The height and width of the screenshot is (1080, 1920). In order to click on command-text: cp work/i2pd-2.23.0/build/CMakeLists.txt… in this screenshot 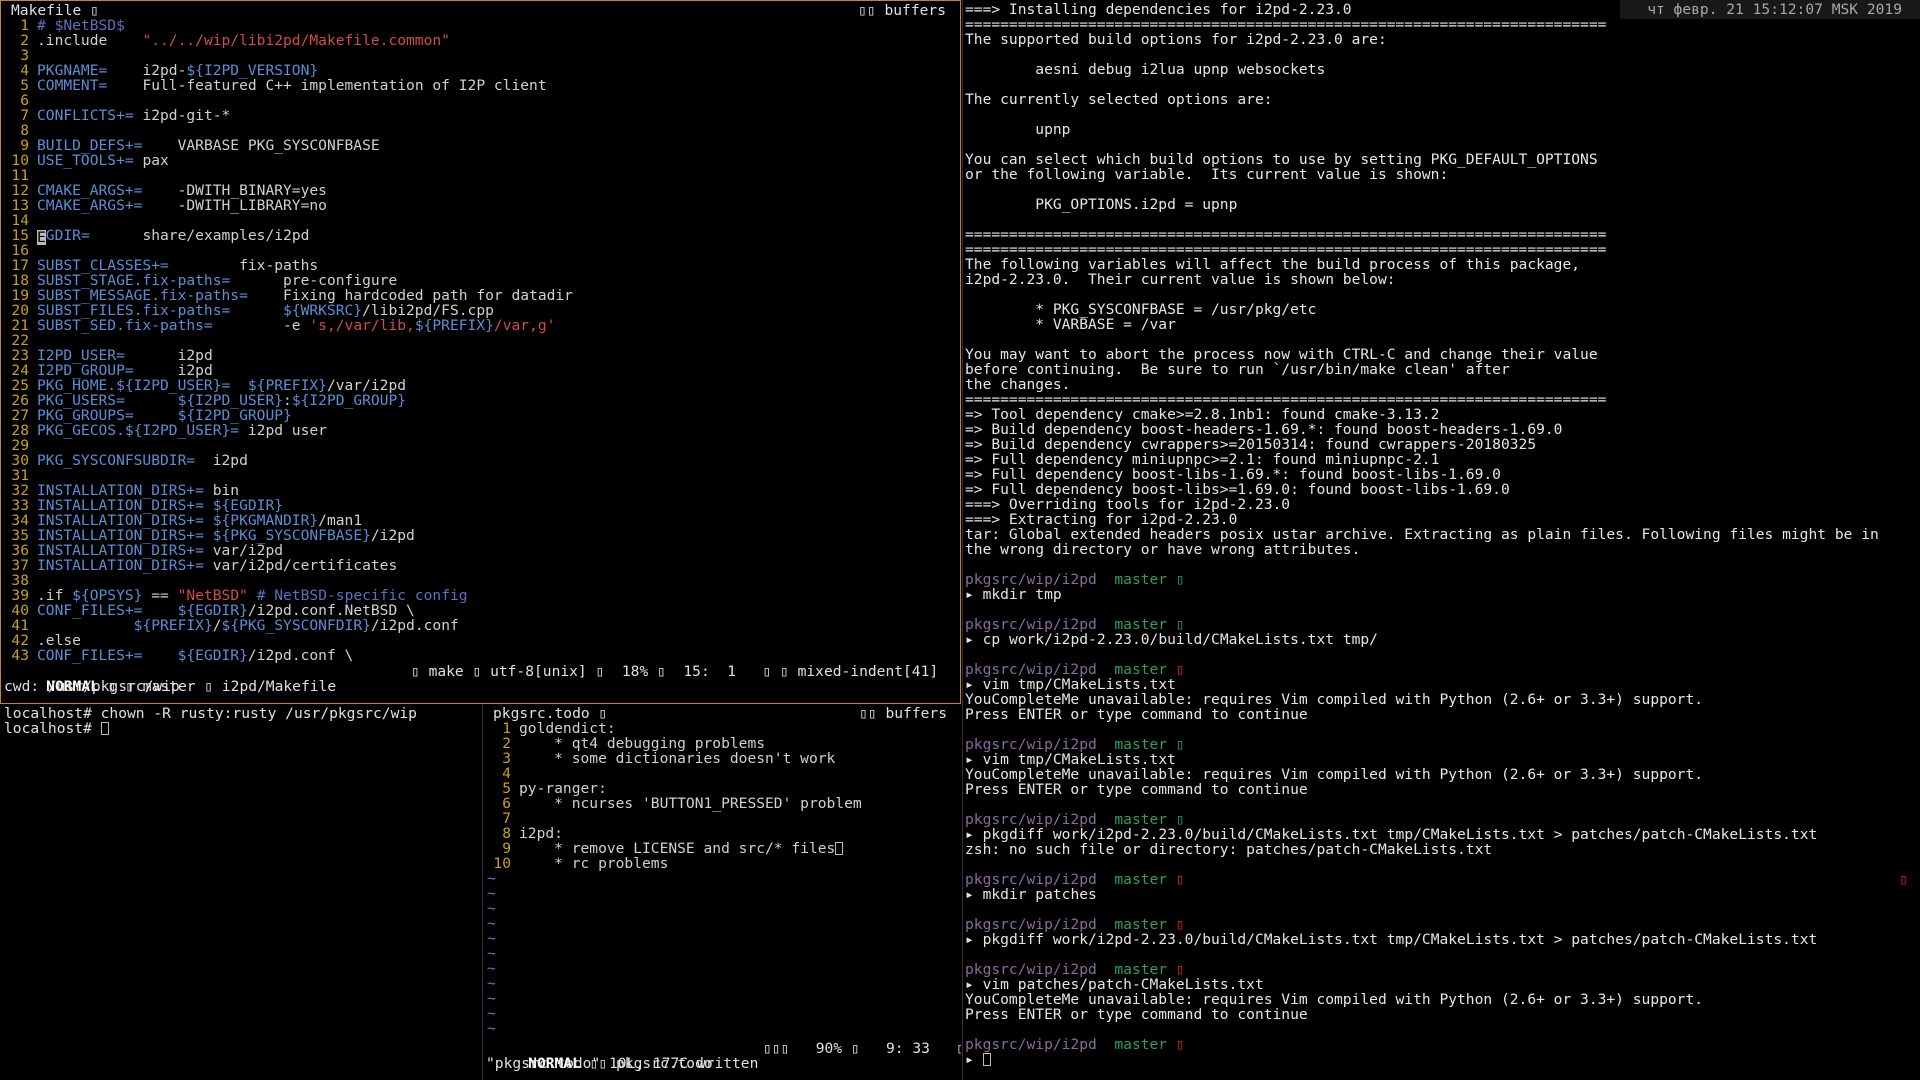, I will do `click(1180, 639)`.